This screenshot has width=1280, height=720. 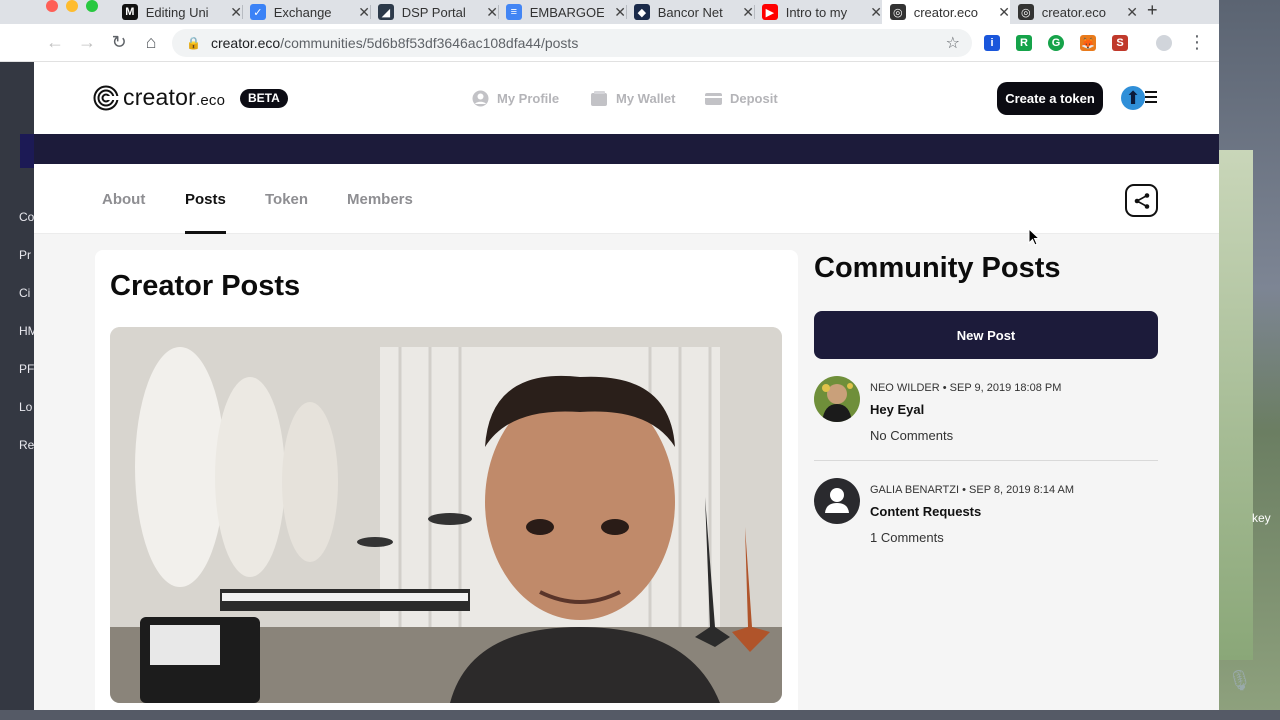 I want to click on nav-my-wallet: My Wallet, so click(x=633, y=98).